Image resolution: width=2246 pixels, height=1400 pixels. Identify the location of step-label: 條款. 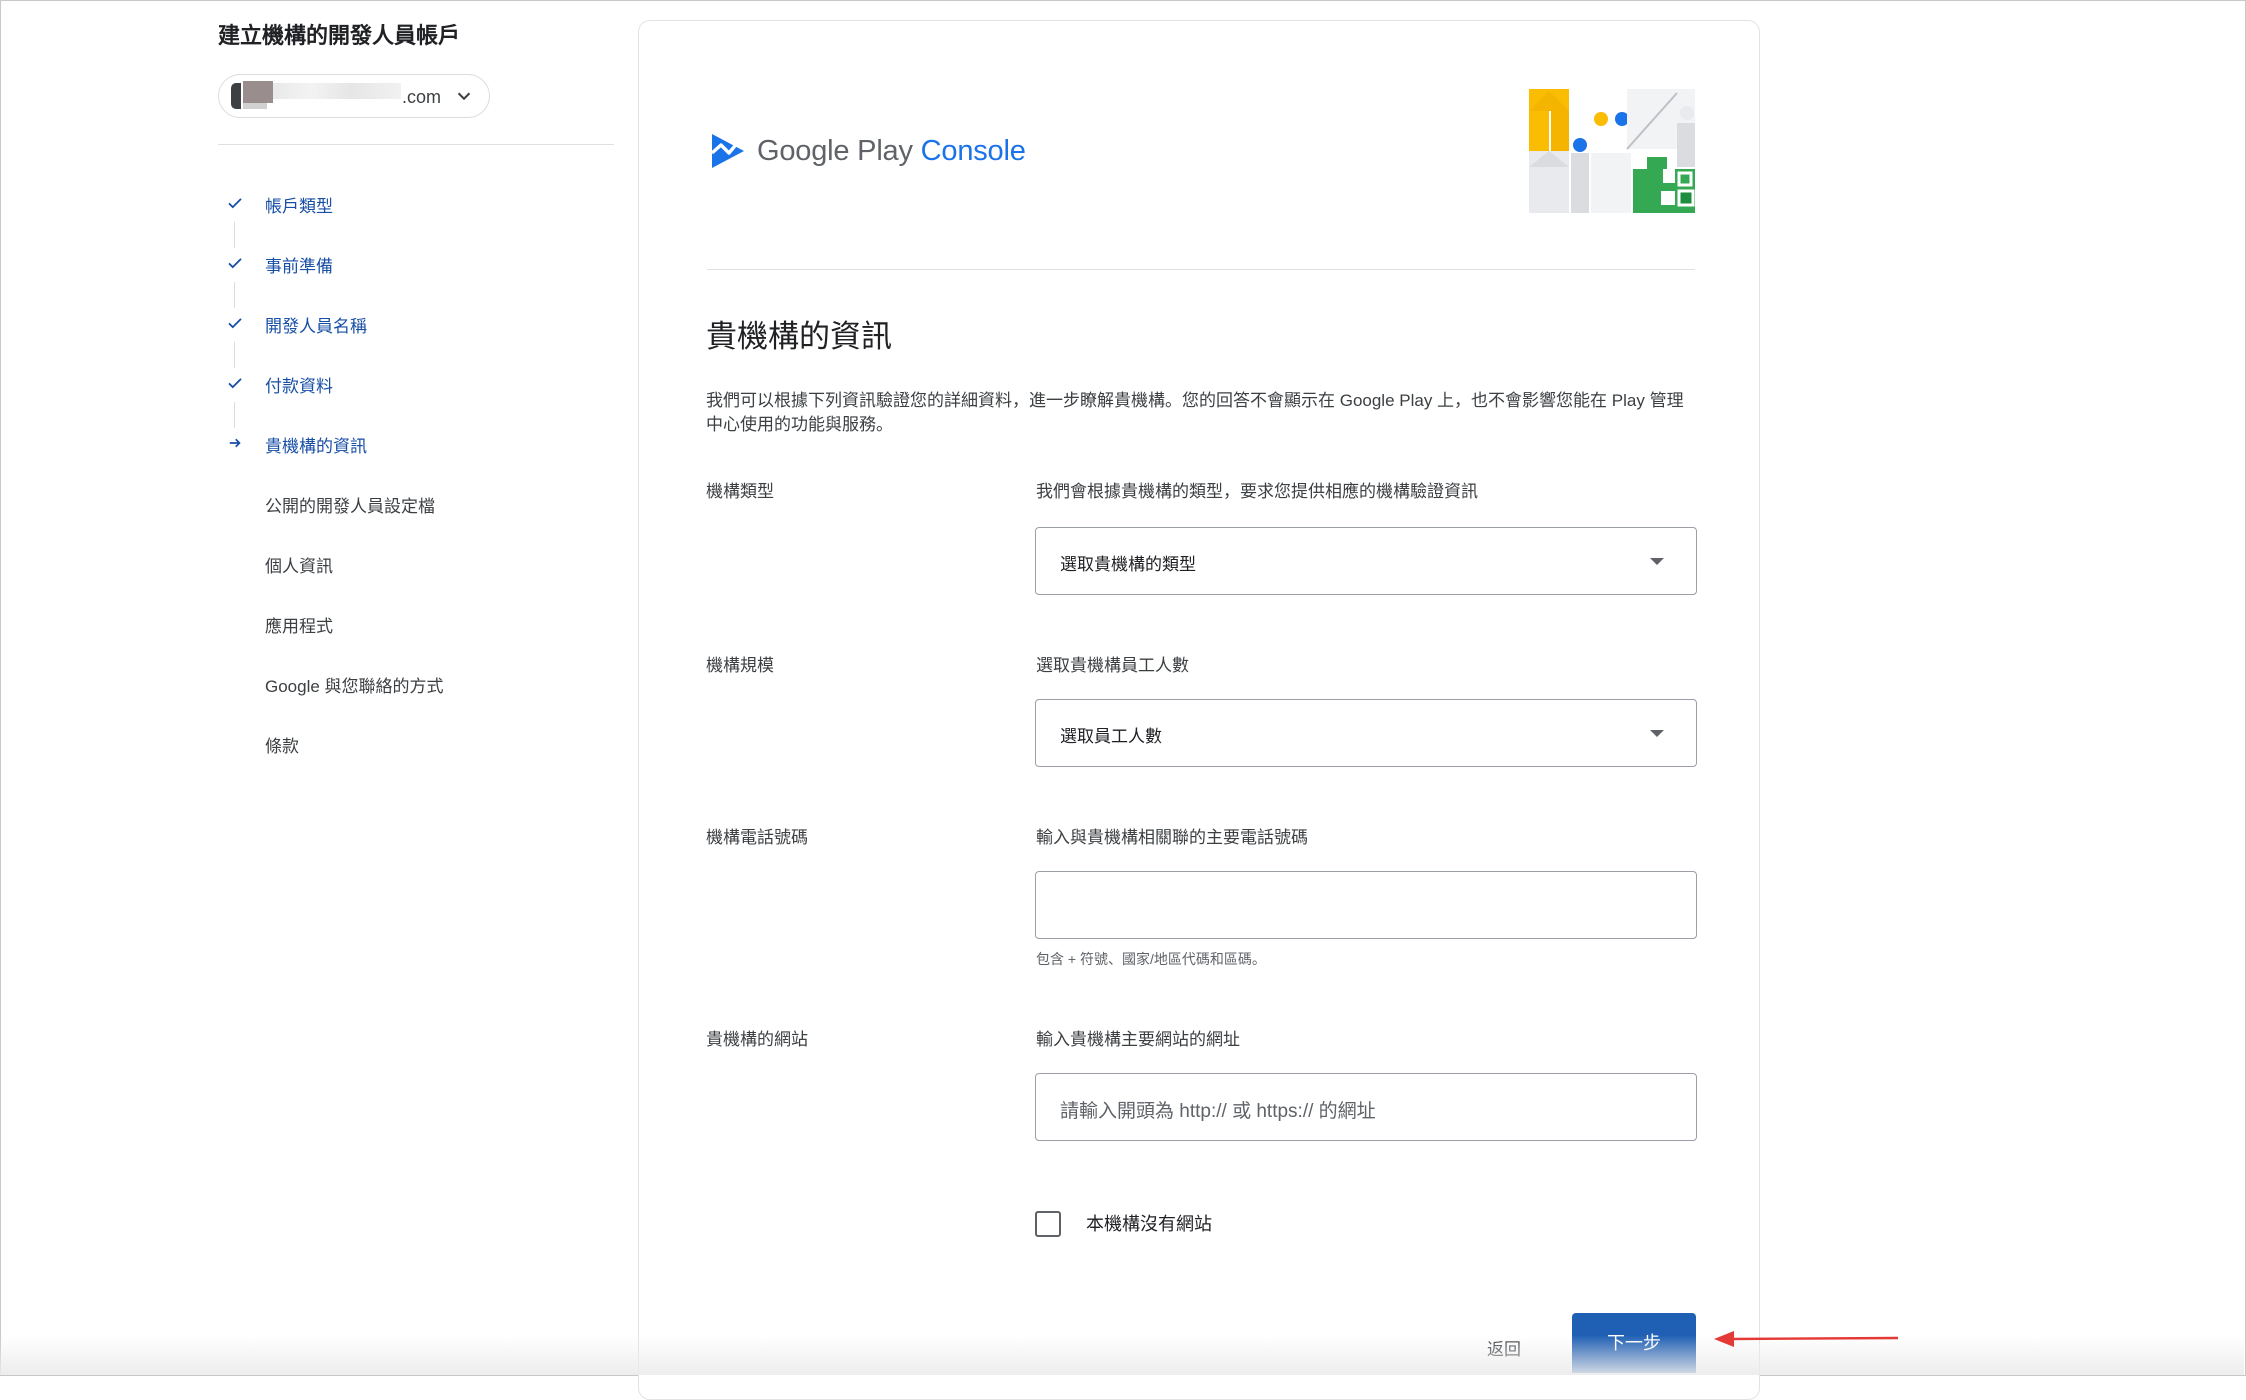
(282, 746).